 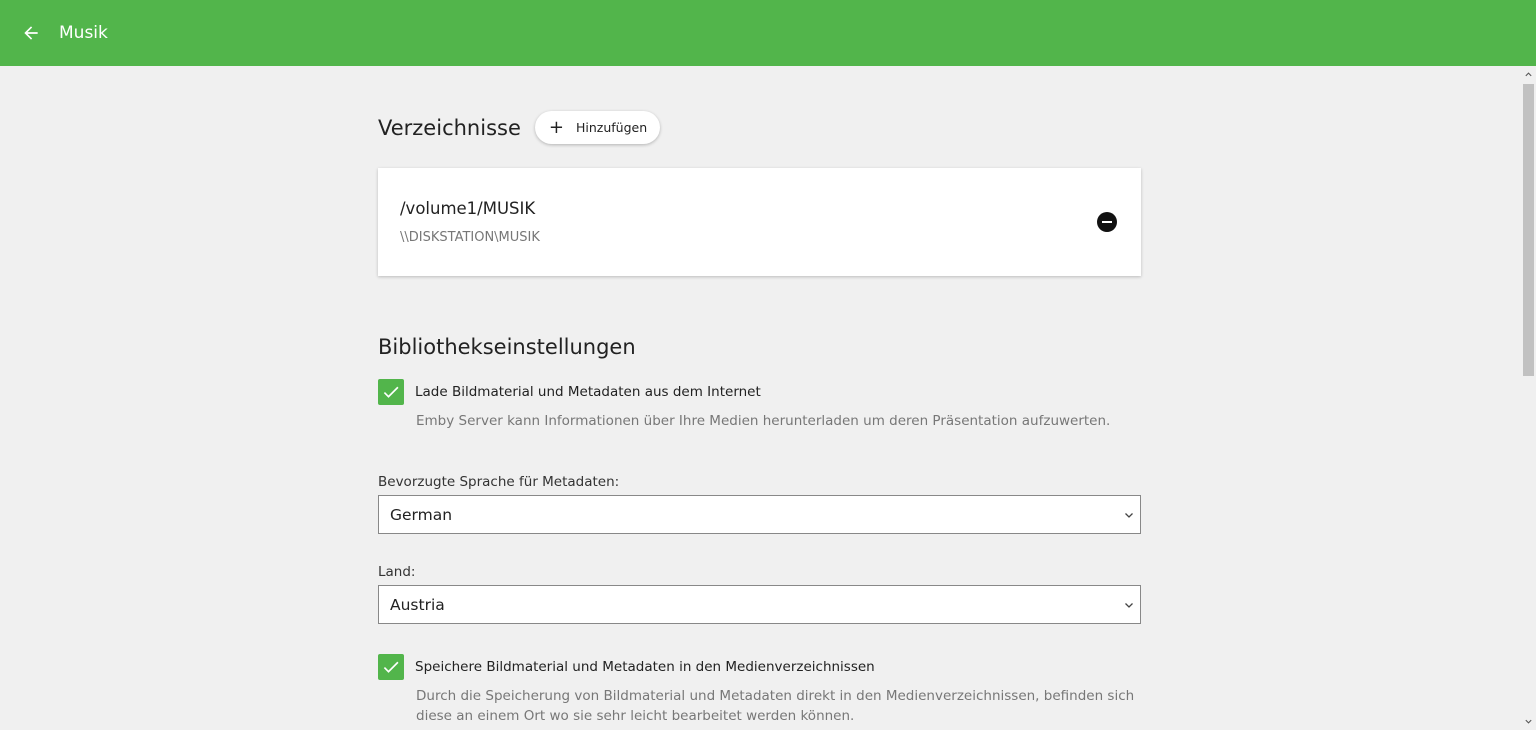 What do you see at coordinates (1528, 721) in the screenshot?
I see `scroll-down-icon` at bounding box center [1528, 721].